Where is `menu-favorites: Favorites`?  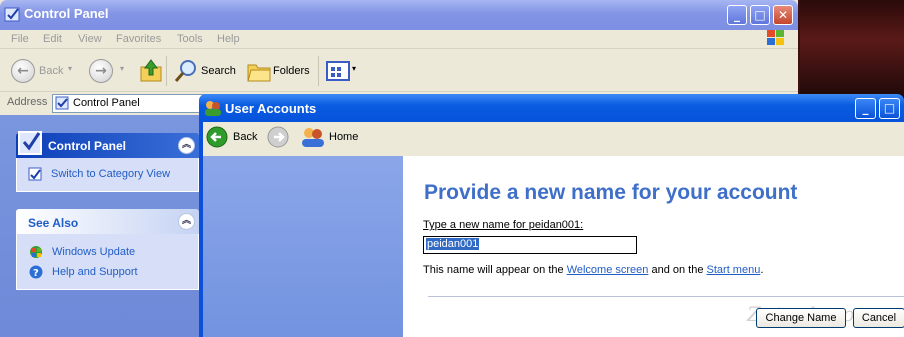 menu-favorites: Favorites is located at coordinates (138, 39).